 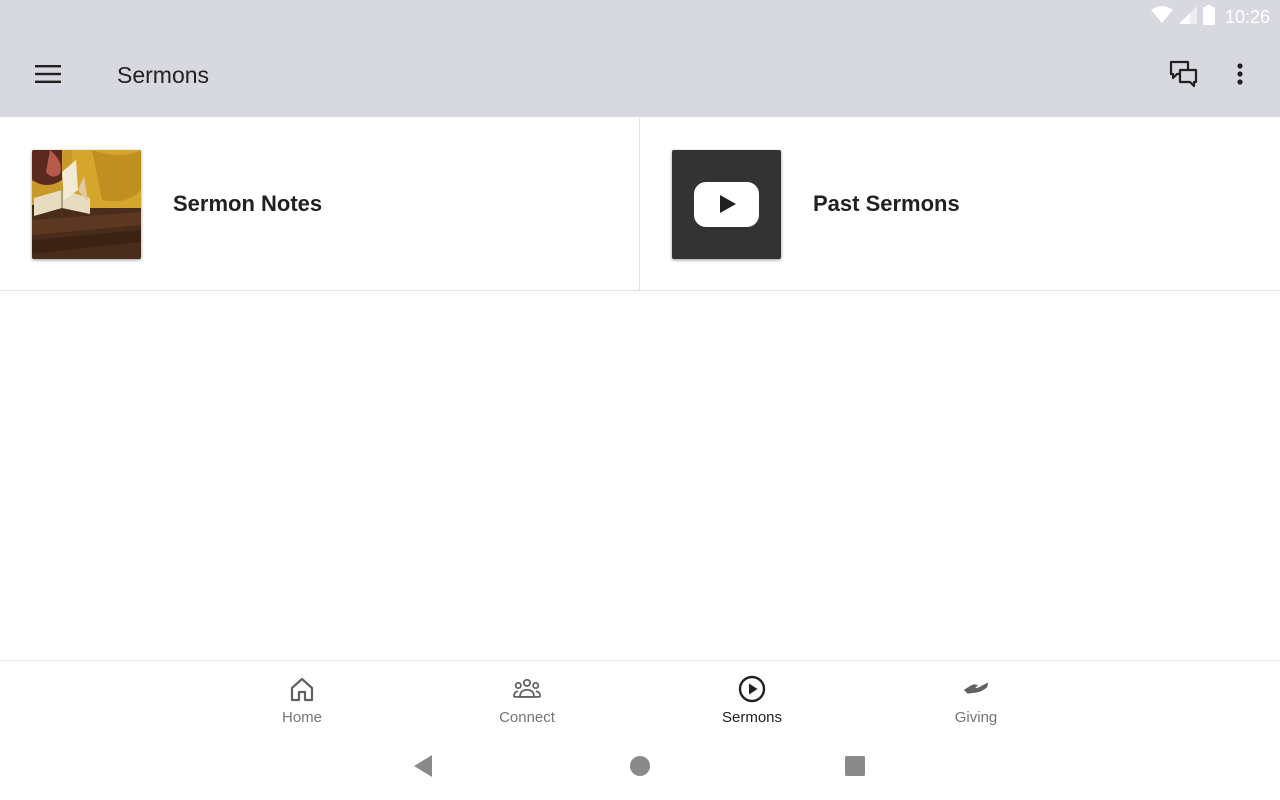 I want to click on home-icon, so click(x=302, y=689).